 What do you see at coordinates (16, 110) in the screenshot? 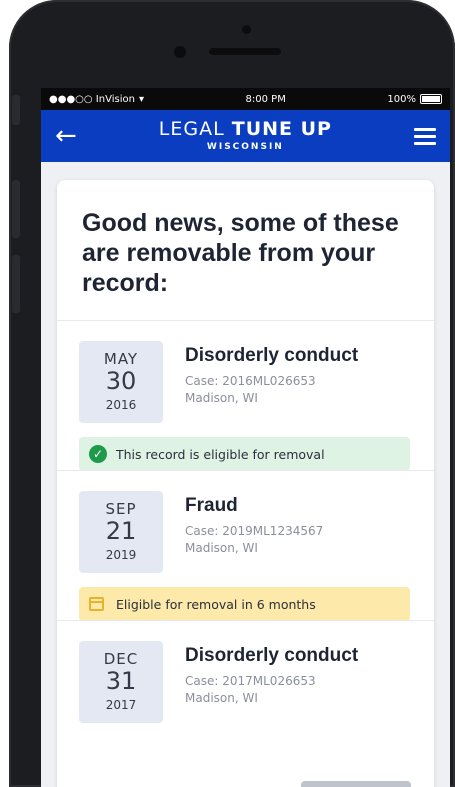
I see `mute-switch` at bounding box center [16, 110].